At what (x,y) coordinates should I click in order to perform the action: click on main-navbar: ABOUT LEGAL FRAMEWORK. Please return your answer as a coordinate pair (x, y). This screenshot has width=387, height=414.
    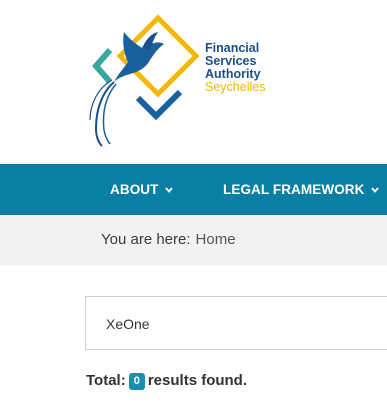
    Looking at the image, I should click on (193, 189).